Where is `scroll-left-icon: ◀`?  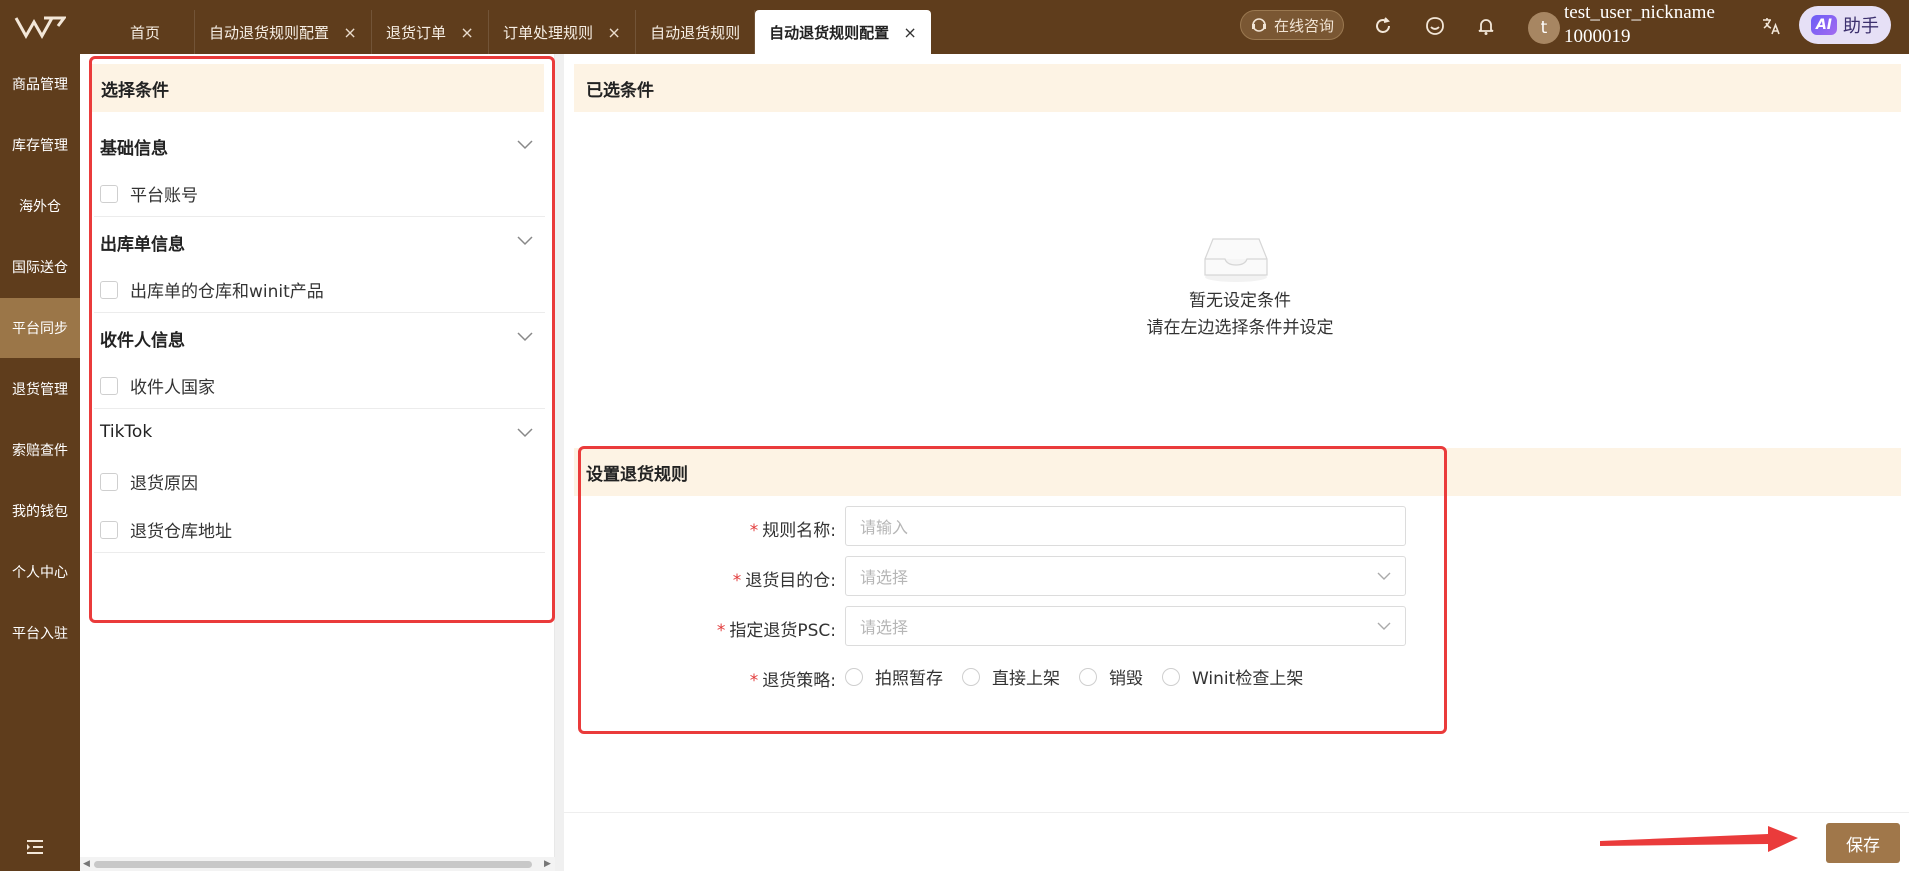
scroll-left-icon: ◀ is located at coordinates (86, 864).